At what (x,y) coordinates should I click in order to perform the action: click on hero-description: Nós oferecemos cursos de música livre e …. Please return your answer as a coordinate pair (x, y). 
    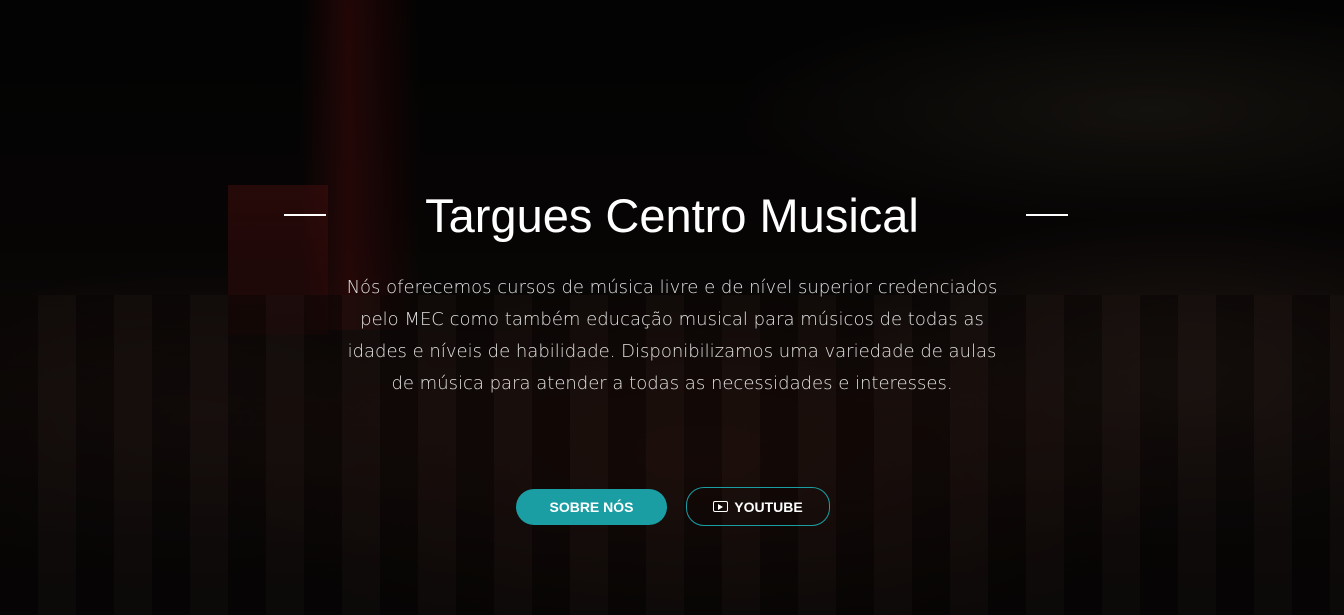
    Looking at the image, I should click on (672, 335).